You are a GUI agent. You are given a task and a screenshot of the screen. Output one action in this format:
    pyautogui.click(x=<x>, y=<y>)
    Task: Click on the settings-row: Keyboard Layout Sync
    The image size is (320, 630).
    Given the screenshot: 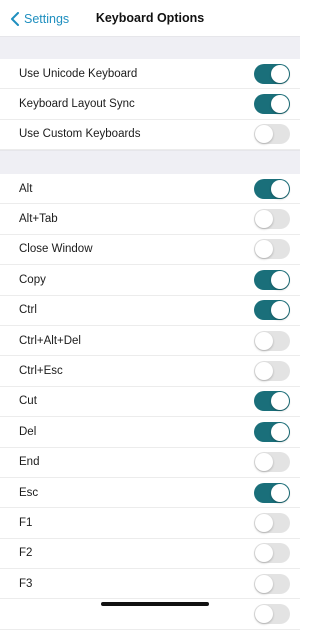 What is the action you would take?
    pyautogui.click(x=150, y=104)
    